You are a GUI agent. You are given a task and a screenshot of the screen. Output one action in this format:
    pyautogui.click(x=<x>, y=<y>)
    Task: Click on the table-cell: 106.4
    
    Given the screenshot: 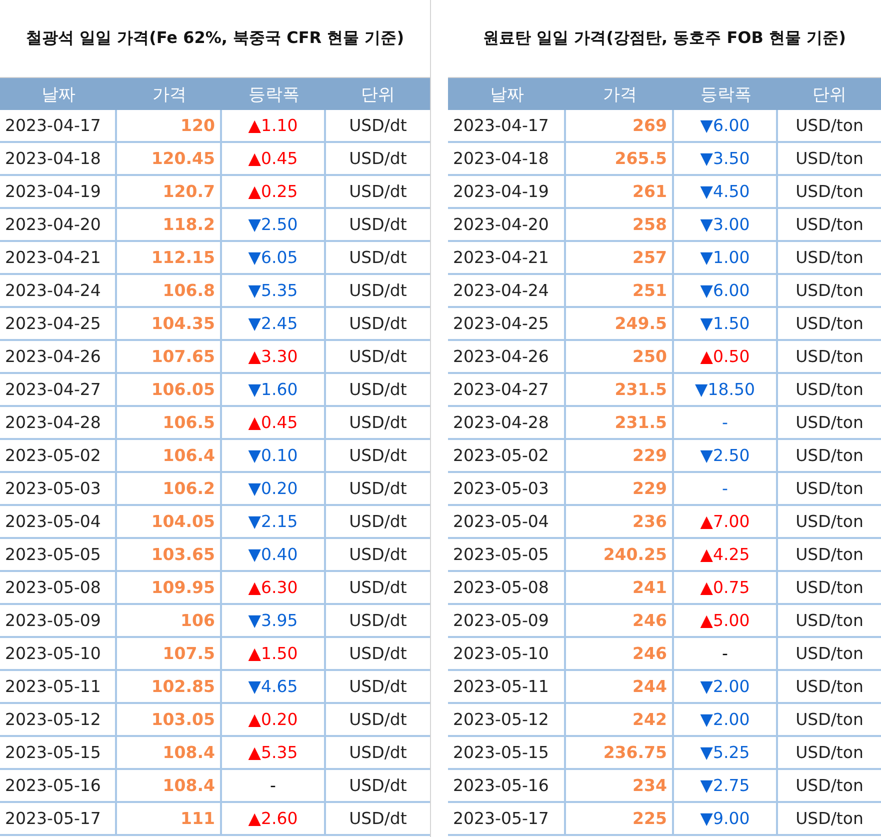 What is the action you would take?
    pyautogui.click(x=169, y=456)
    